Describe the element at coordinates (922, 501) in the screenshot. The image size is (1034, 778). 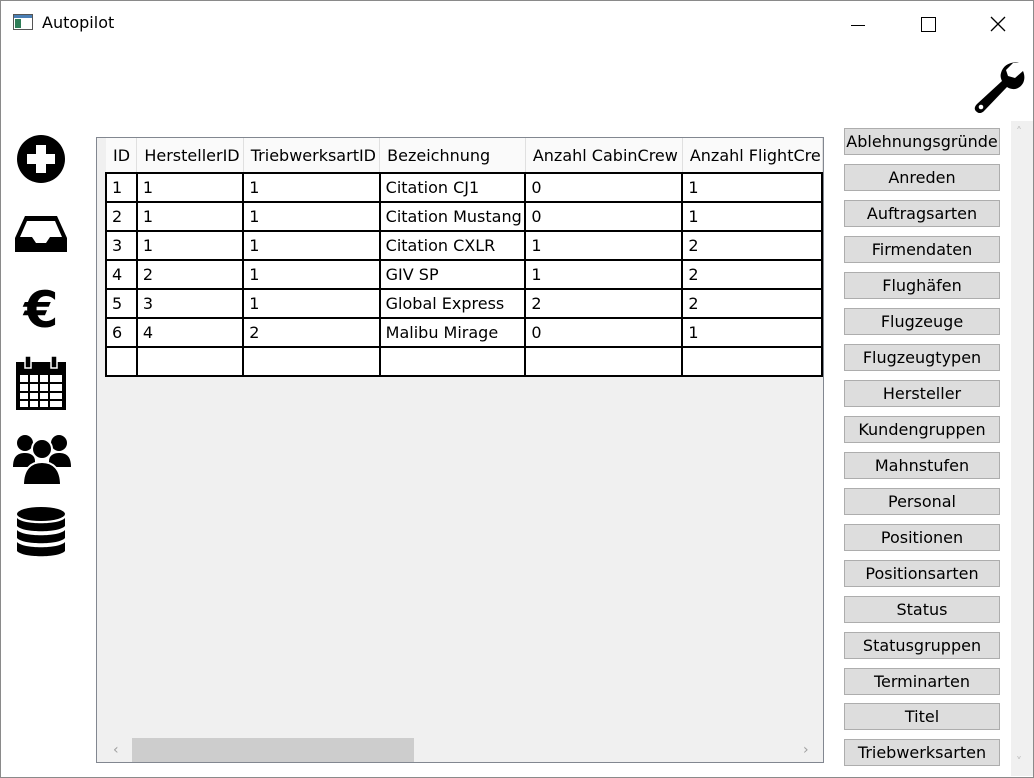
I see `table-button-personal: Personal` at that location.